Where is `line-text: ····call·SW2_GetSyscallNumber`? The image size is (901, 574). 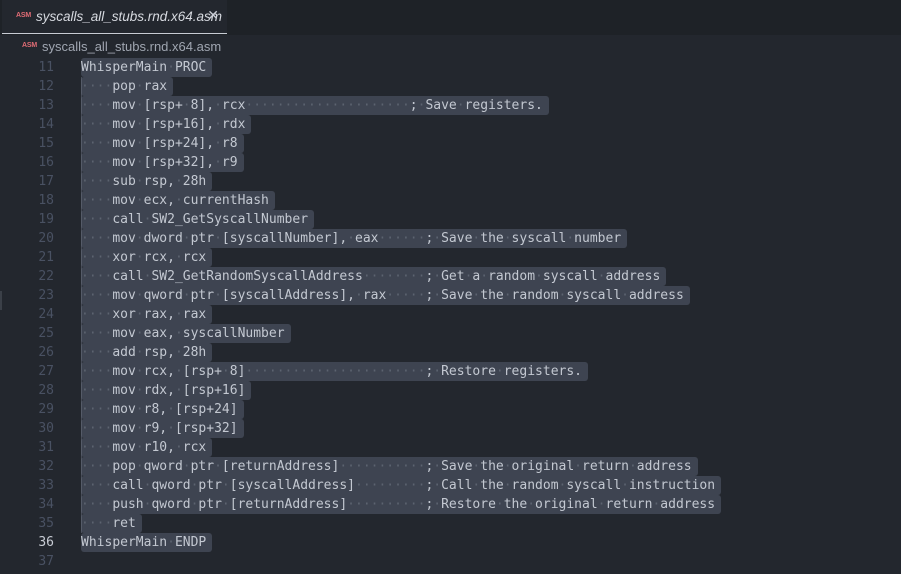
line-text: ····call·SW2_GetSyscallNumber is located at coordinates (198, 219).